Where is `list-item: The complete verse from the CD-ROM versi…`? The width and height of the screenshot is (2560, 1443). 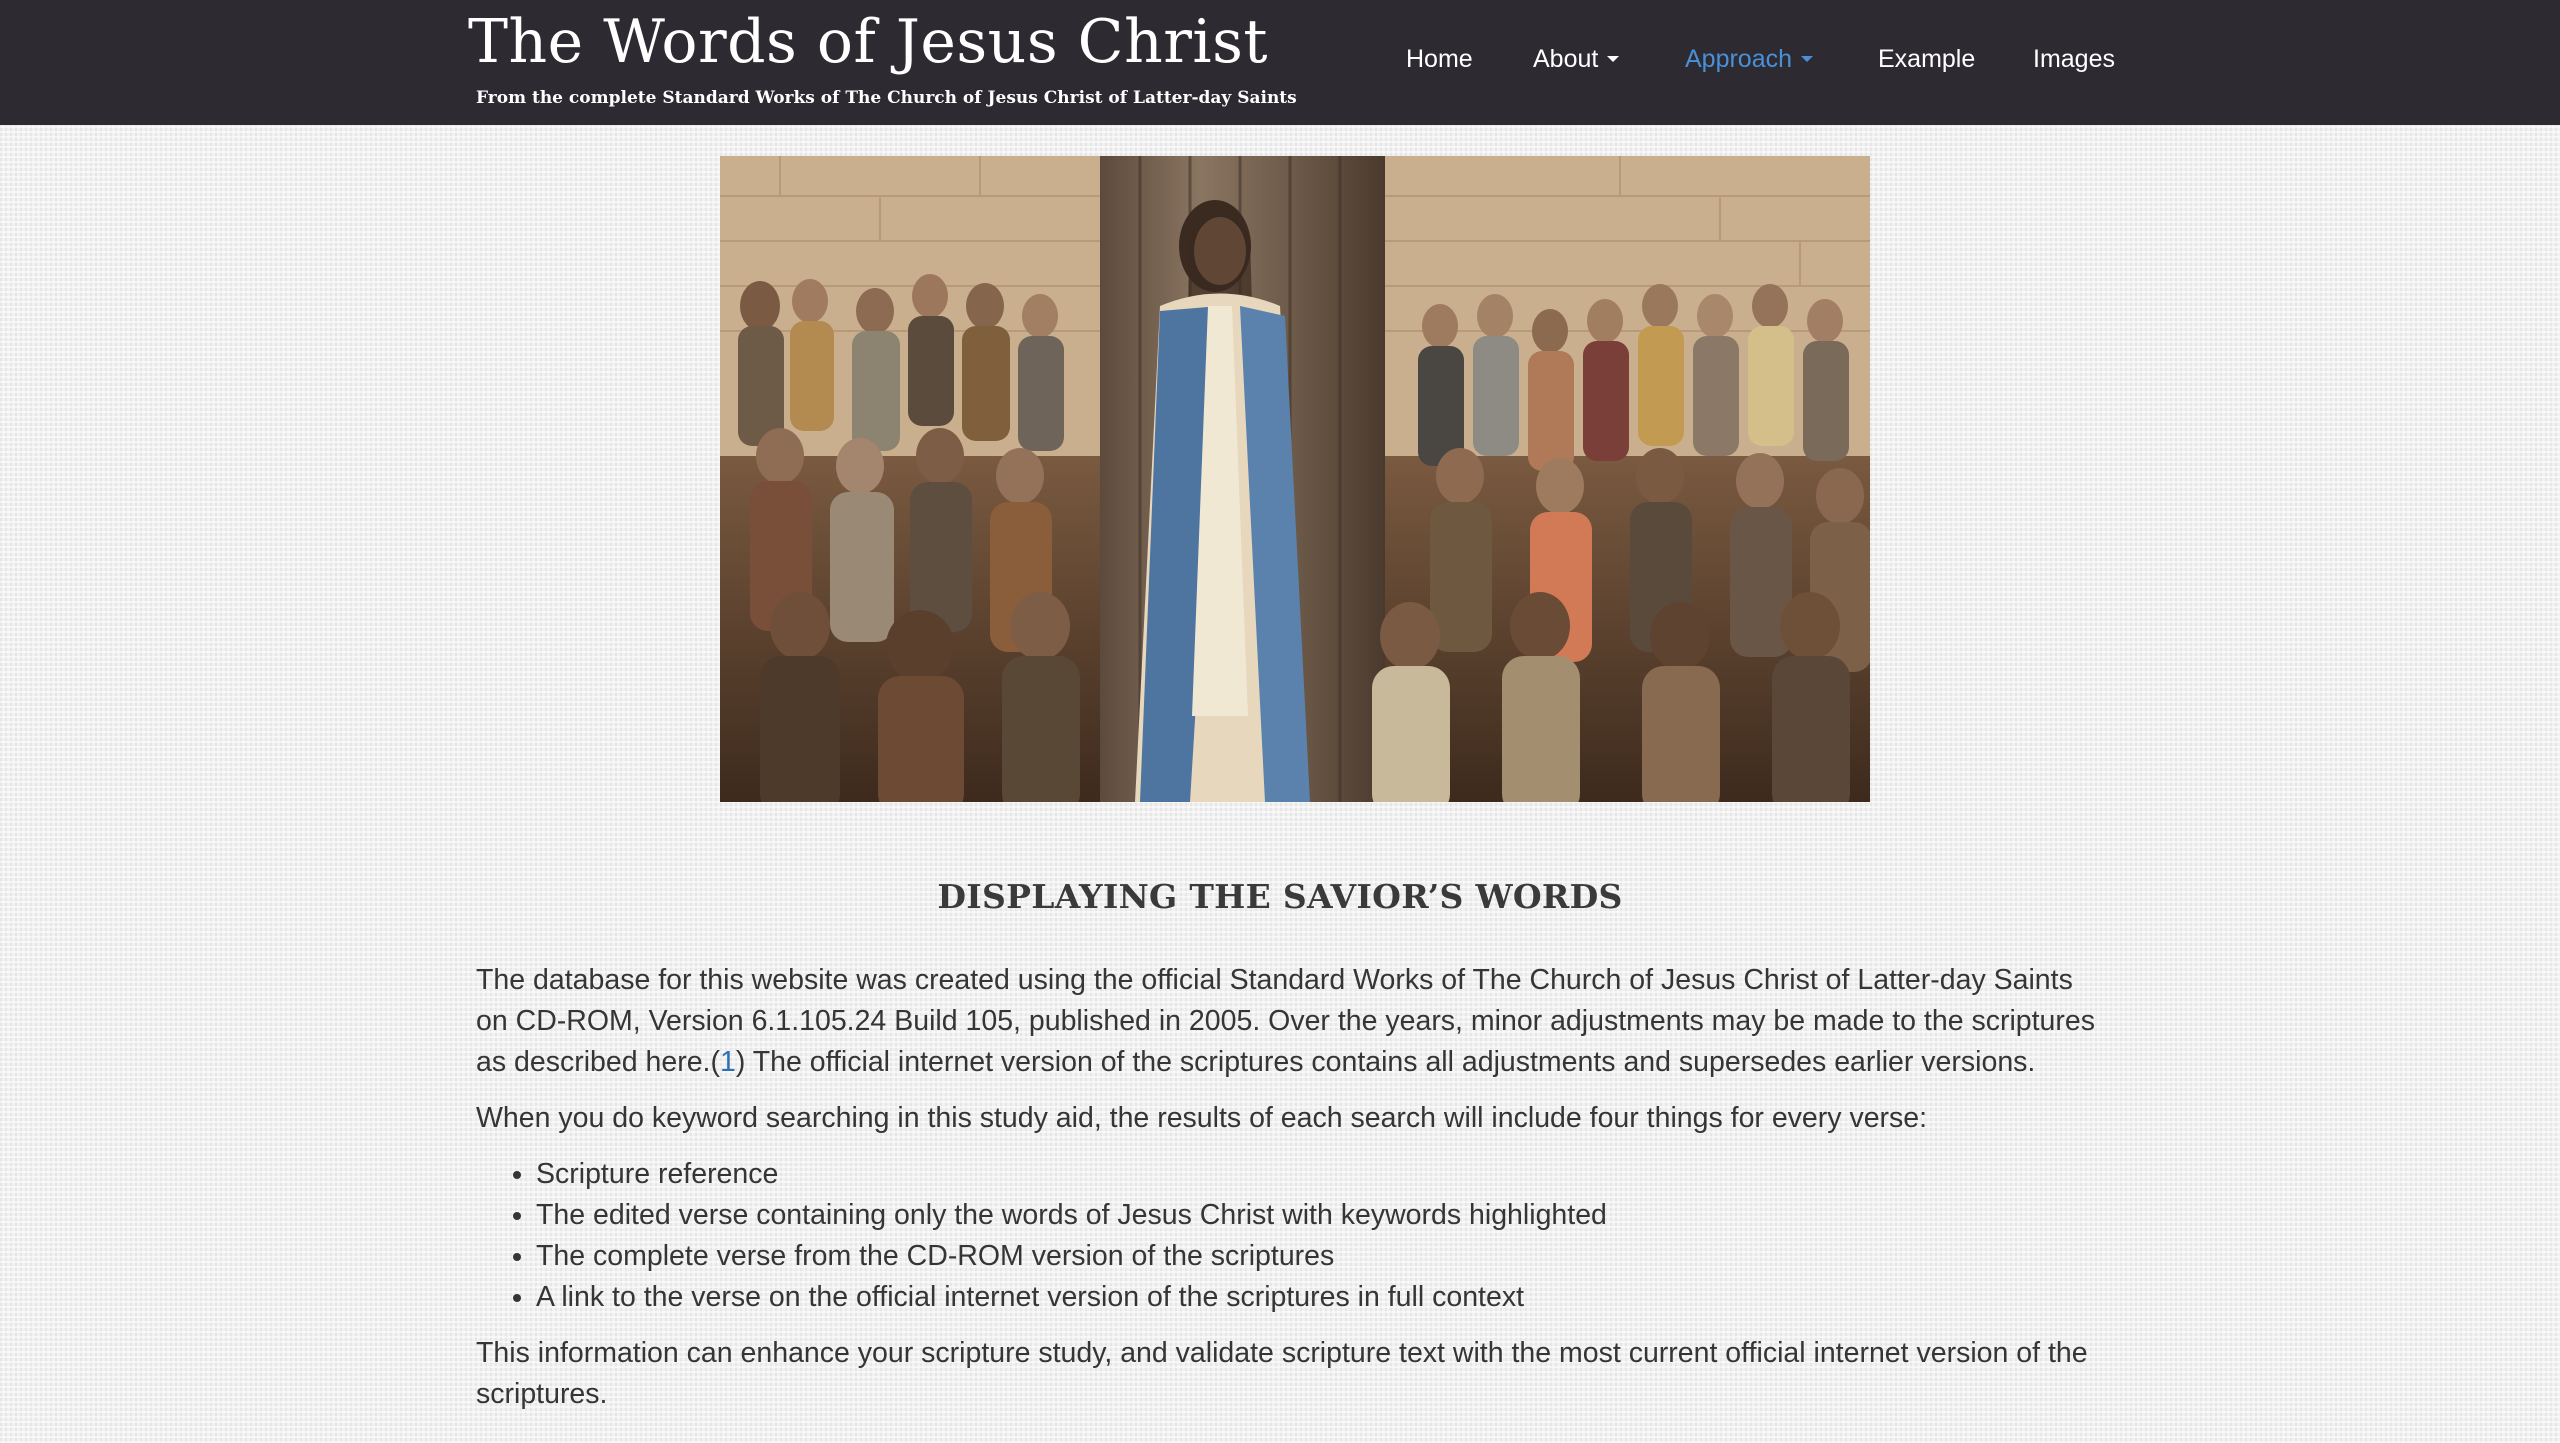 list-item: The complete verse from the CD-ROM versi… is located at coordinates (1316, 1256).